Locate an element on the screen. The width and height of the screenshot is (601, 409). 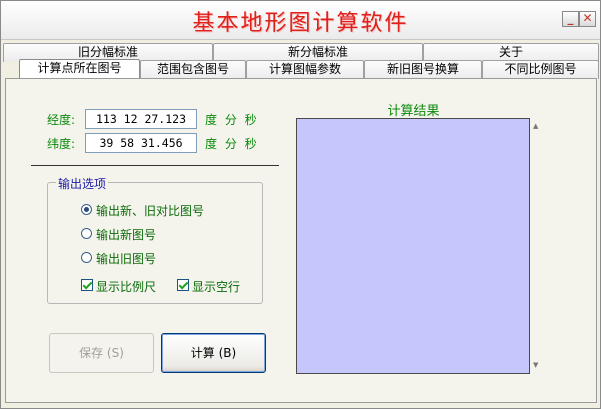
tab-old-new-convert: 新旧图号换算 is located at coordinates (423, 69).